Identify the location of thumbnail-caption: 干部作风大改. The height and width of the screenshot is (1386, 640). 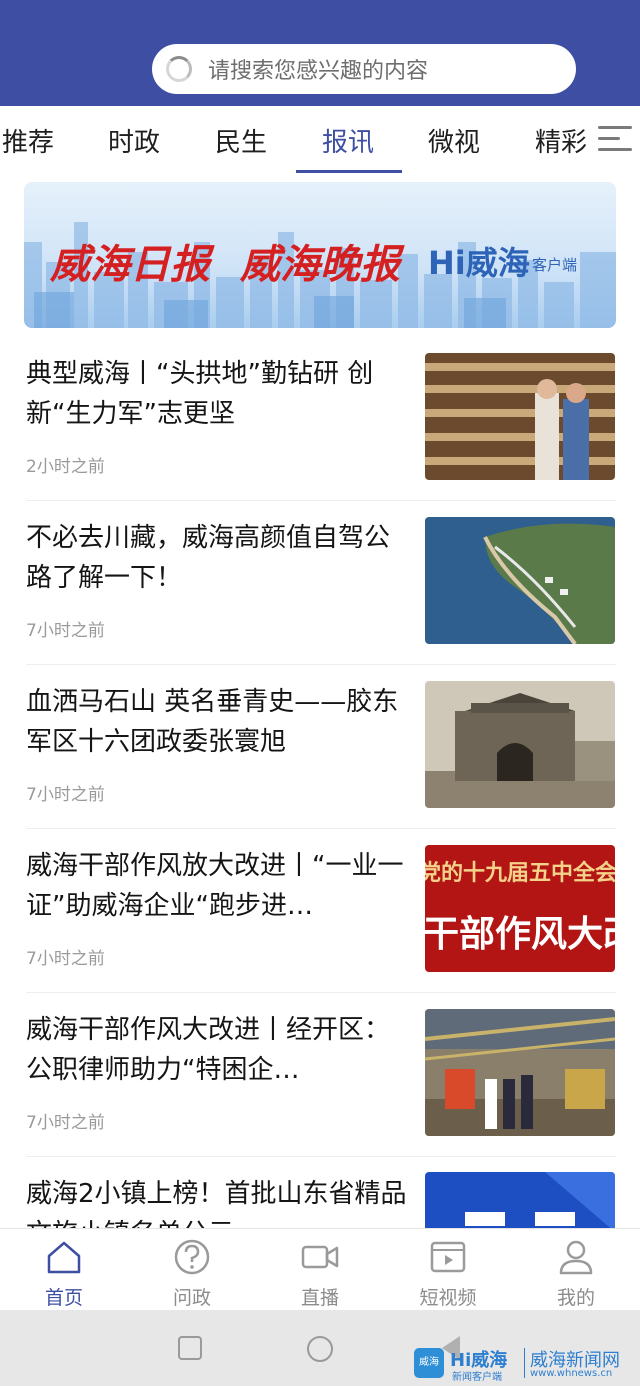
(520, 934).